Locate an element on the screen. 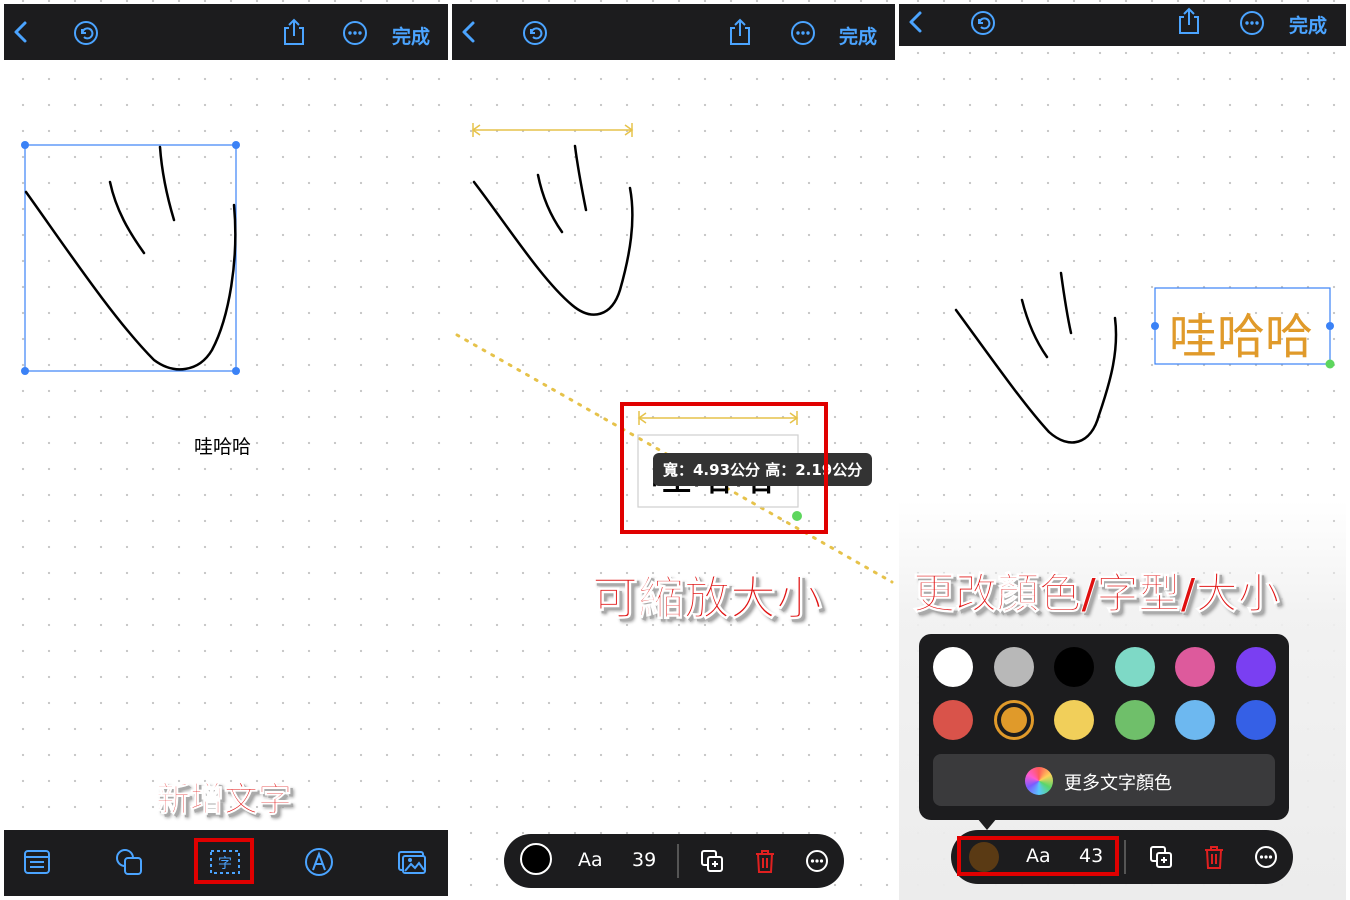 Image resolution: width=1350 pixels, height=900 pixels. color-picker-popover: 更多文字顏色 is located at coordinates (1104, 727).